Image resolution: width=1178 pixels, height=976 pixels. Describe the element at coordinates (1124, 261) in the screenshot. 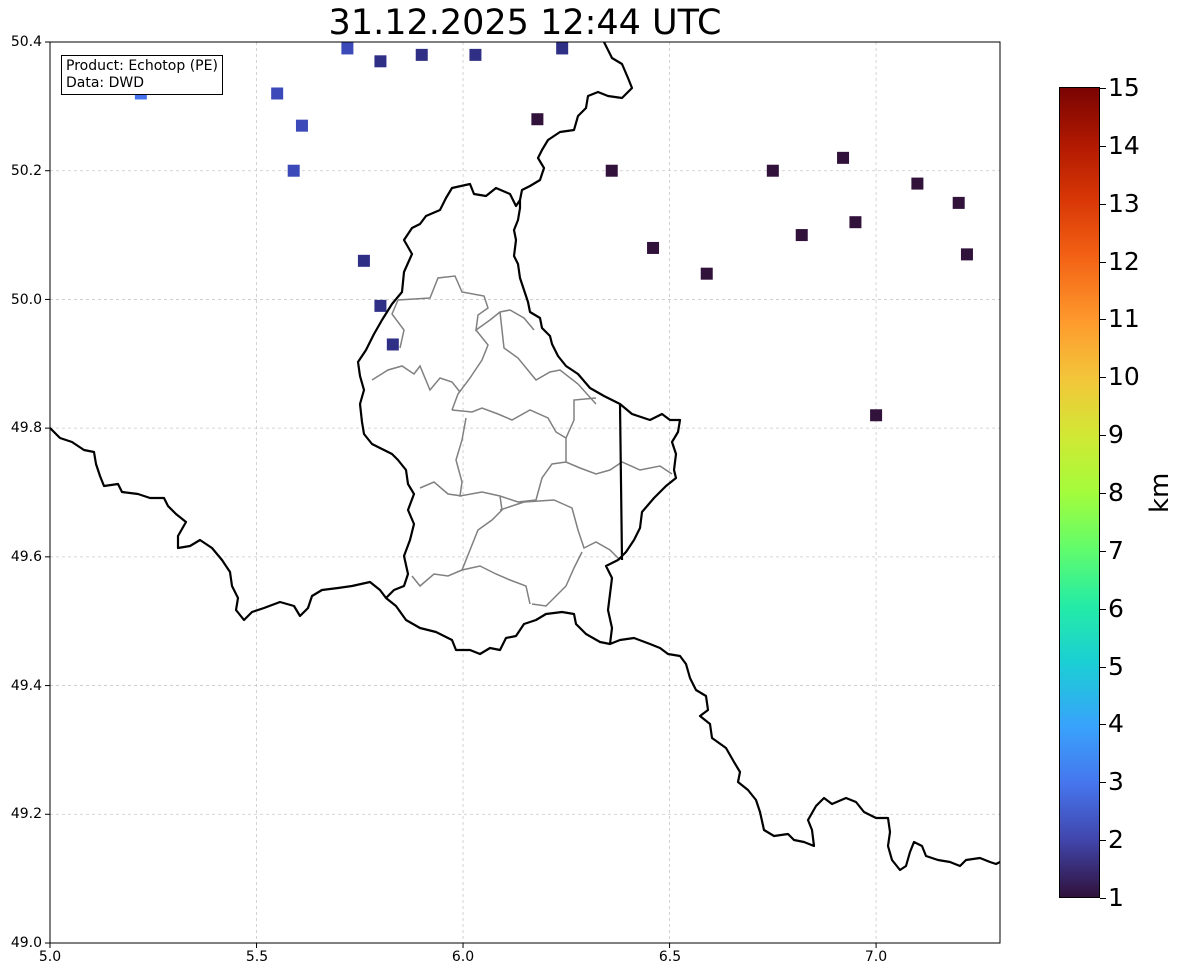

I see `colorbar-tick-label: 12` at that location.